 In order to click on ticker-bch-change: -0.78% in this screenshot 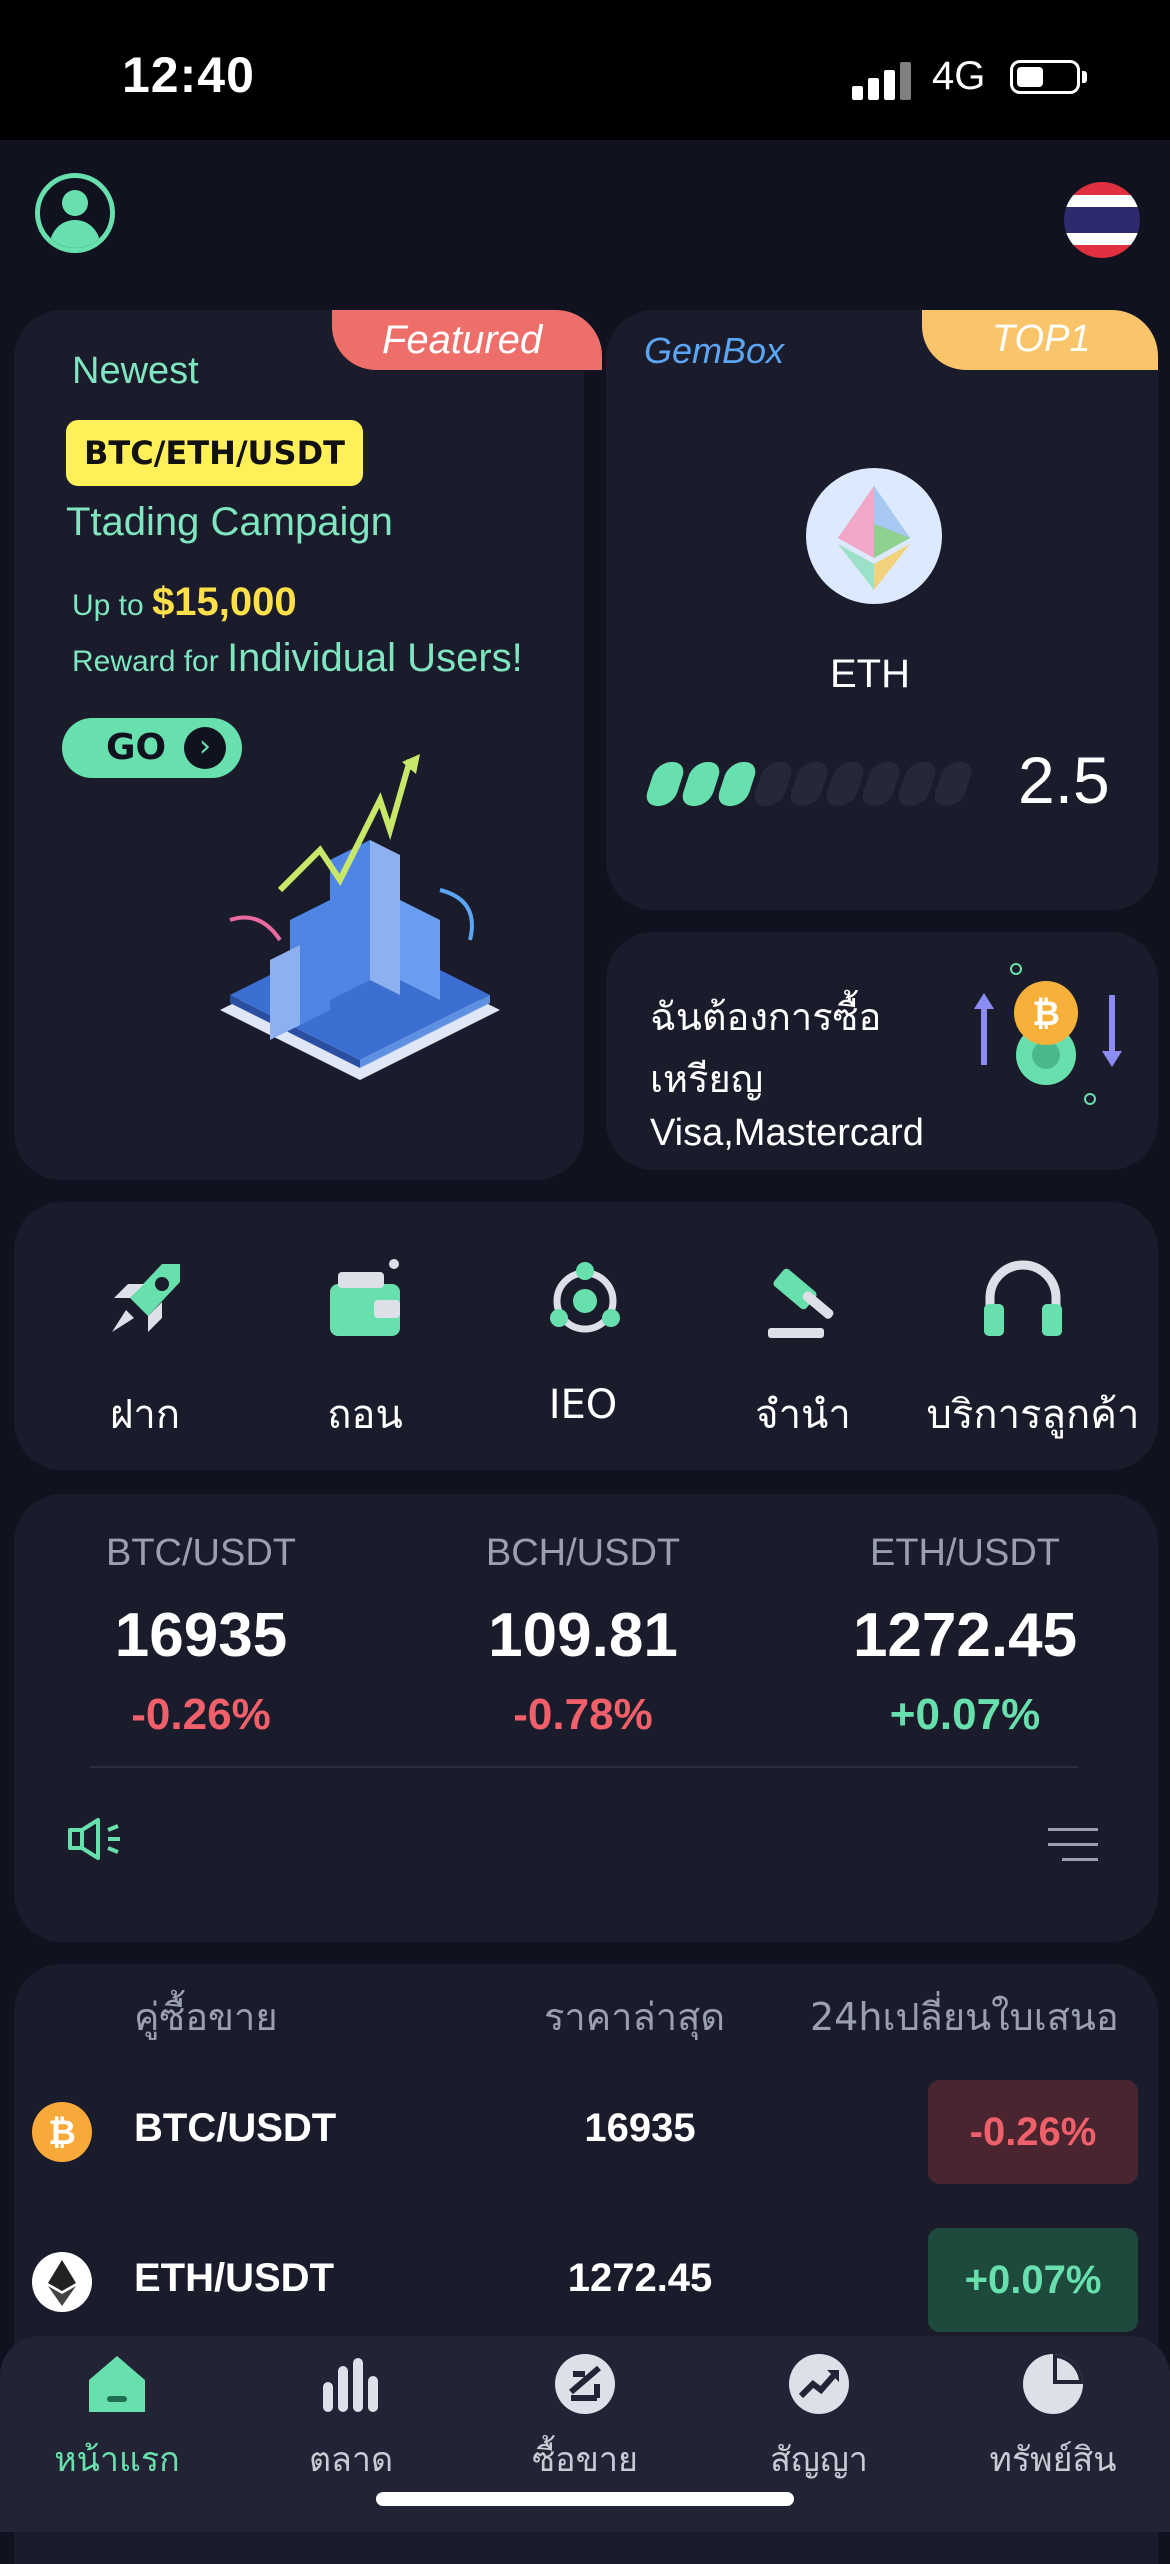, I will do `click(583, 1714)`.